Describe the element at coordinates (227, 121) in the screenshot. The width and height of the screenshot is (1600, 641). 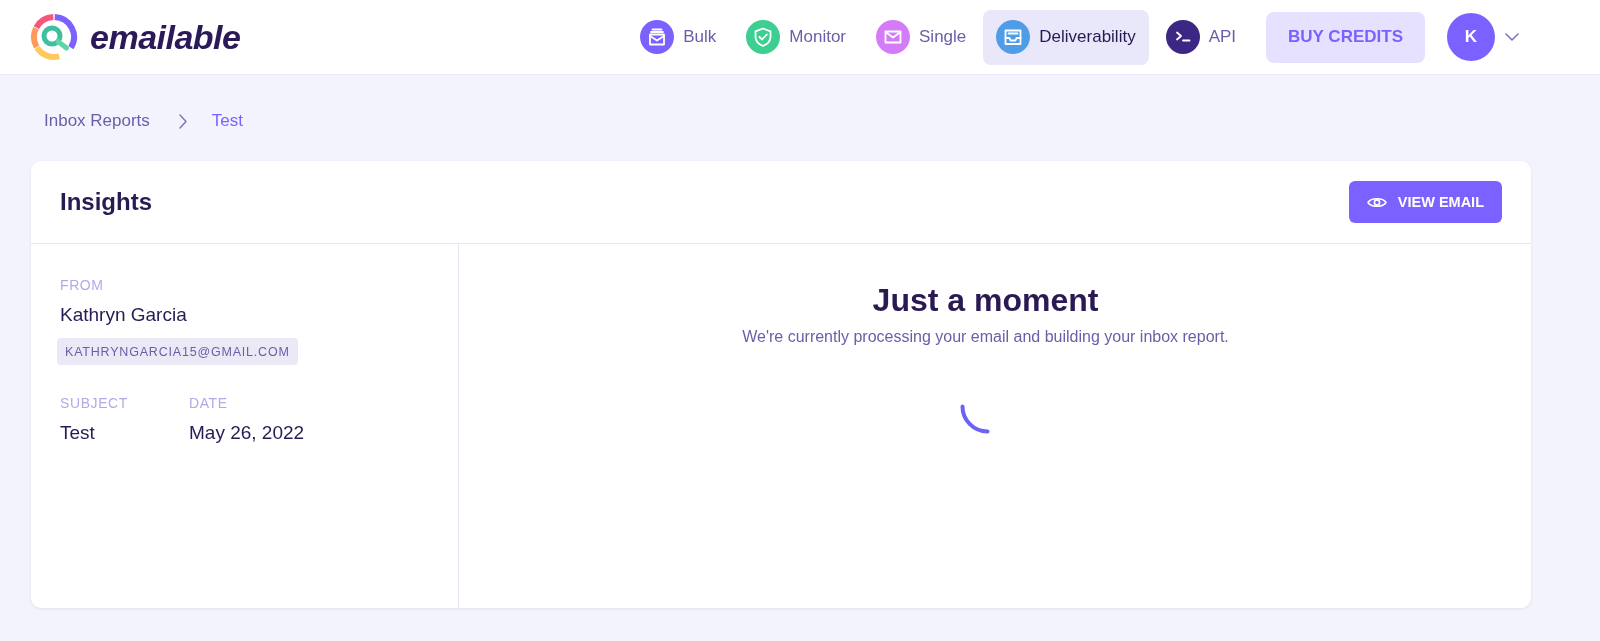
I see `breadcrumb-link: Test` at that location.